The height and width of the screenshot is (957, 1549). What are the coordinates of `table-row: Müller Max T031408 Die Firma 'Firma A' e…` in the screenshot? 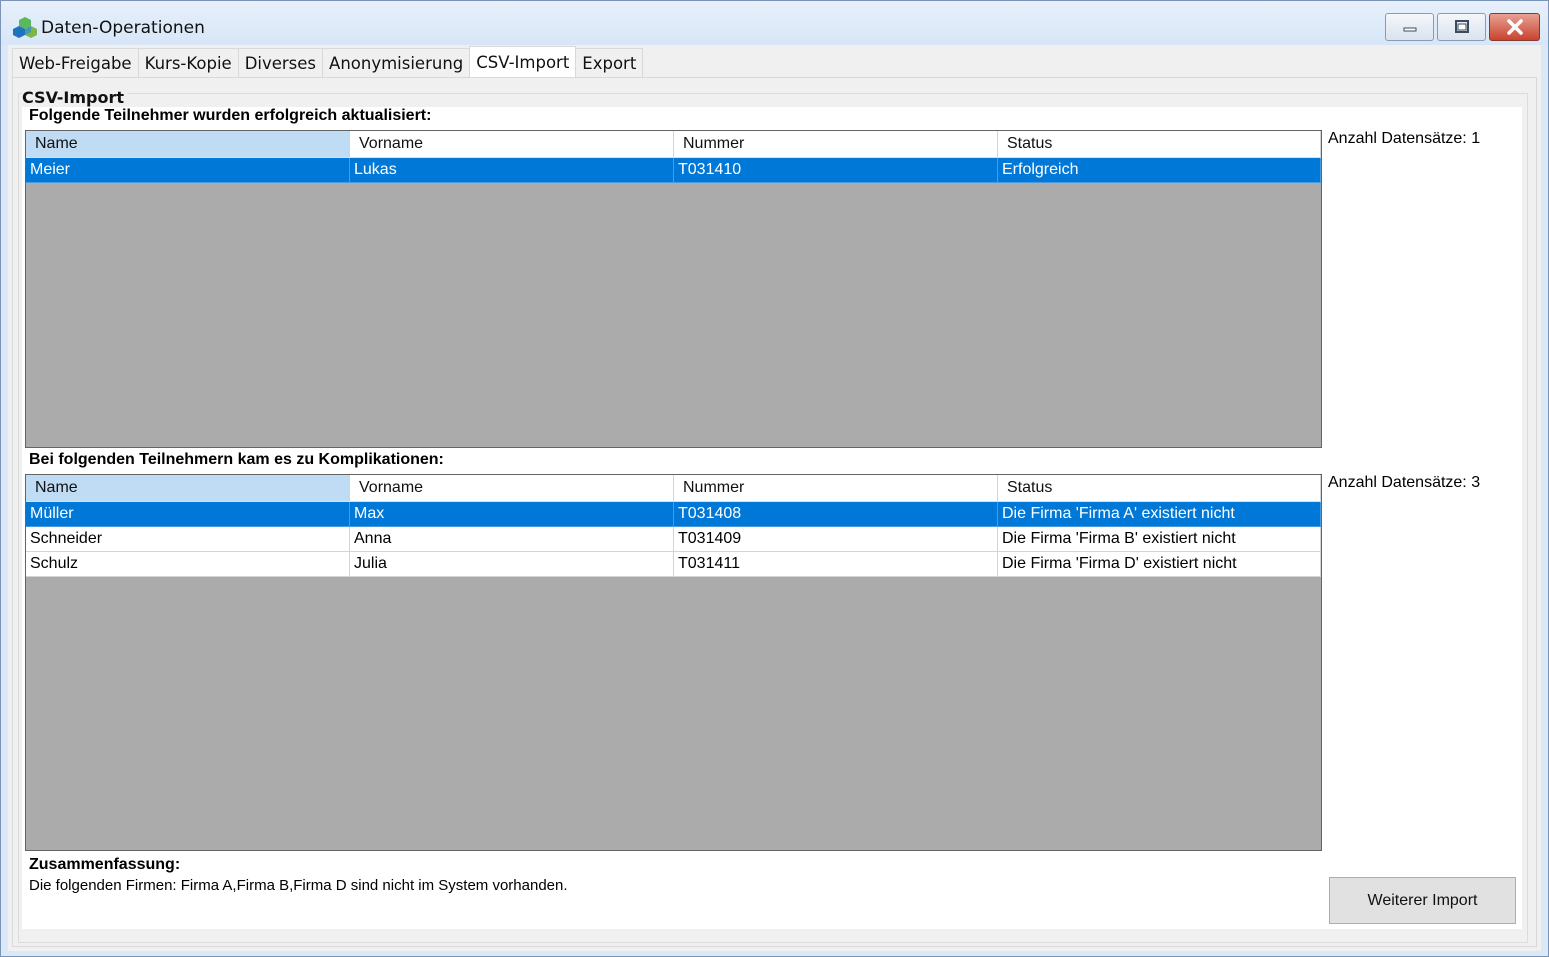 It's located at (673, 514).